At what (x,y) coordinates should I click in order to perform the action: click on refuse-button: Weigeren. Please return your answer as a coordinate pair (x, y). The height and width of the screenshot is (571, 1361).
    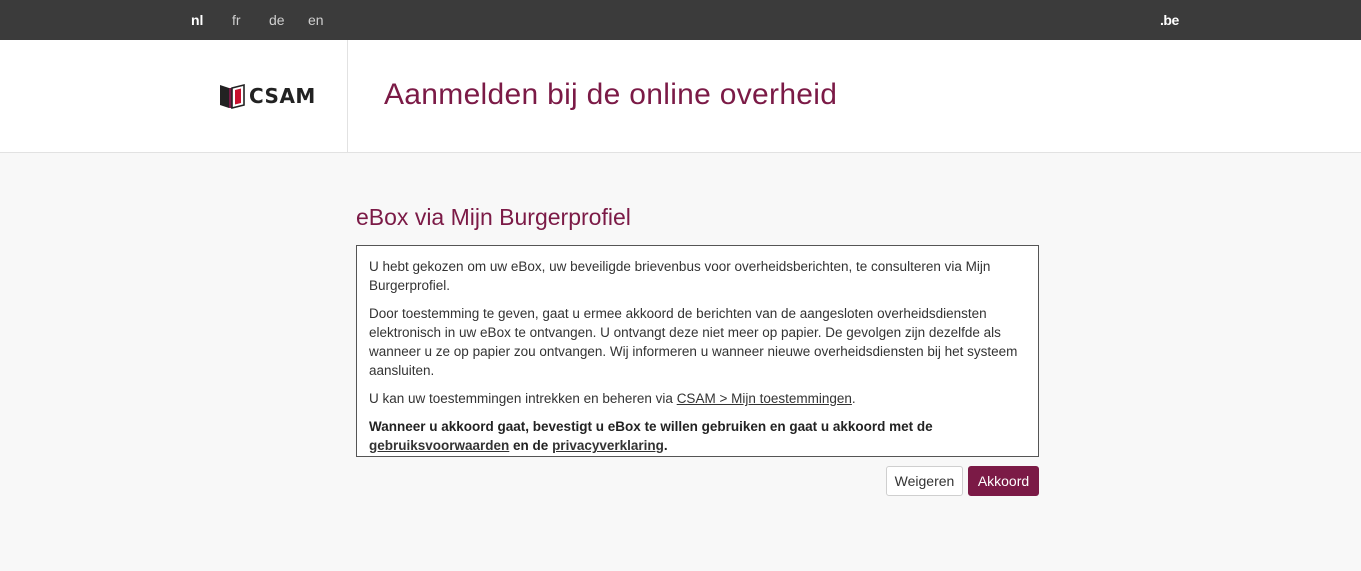
    Looking at the image, I should click on (924, 481).